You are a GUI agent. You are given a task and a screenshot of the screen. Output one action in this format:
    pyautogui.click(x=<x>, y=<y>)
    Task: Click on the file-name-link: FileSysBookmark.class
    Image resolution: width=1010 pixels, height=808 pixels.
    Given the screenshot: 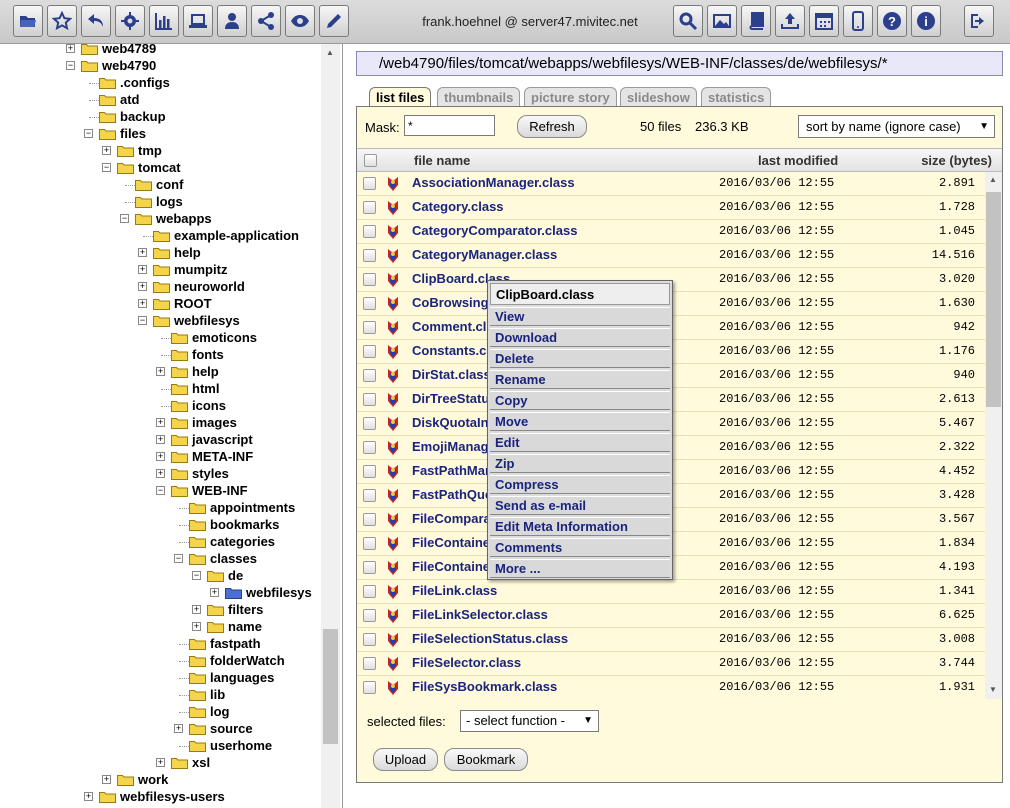 What is the action you would take?
    pyautogui.click(x=484, y=686)
    